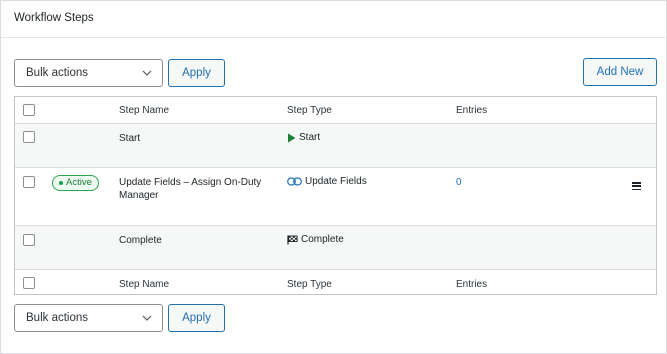  Describe the element at coordinates (144, 110) in the screenshot. I see `column-header-step-name: Step Name` at that location.